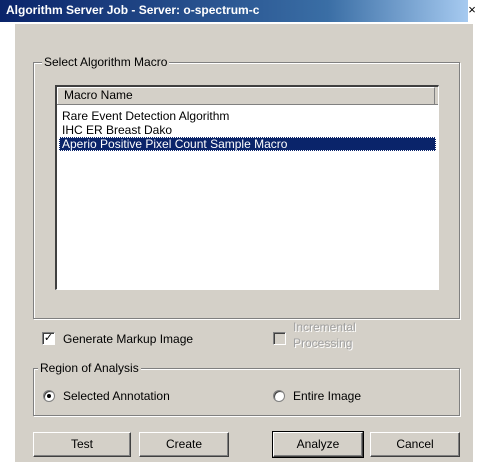  I want to click on selected-annotation-radio, so click(49, 396).